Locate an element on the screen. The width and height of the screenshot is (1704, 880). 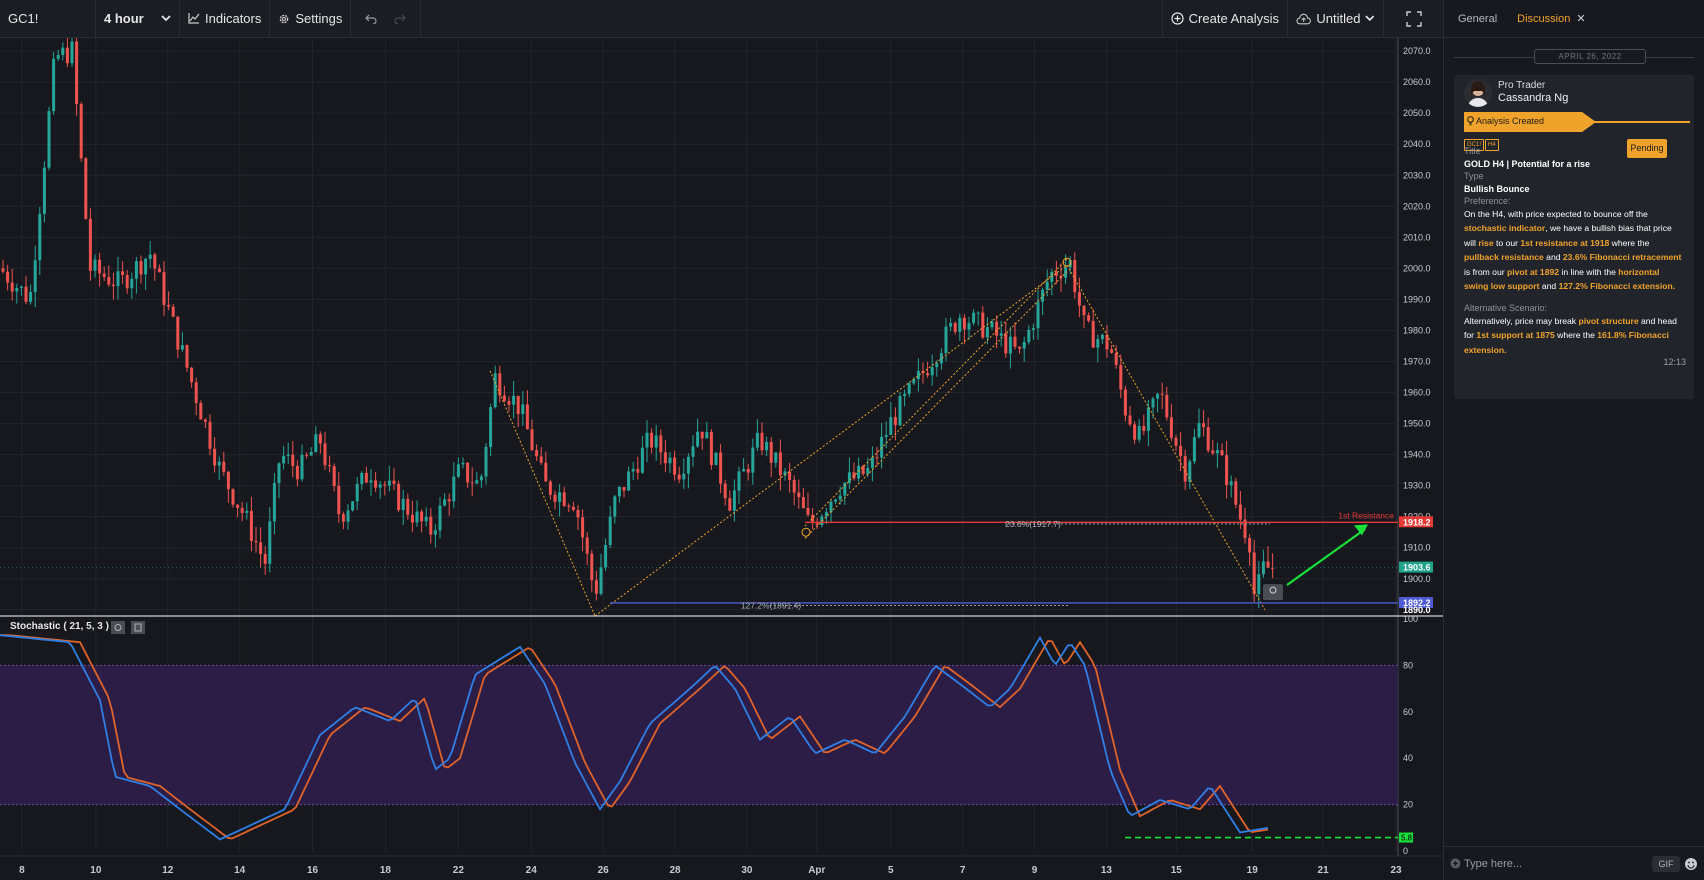
tab-discussion-label: Discussion is located at coordinates (1544, 18).